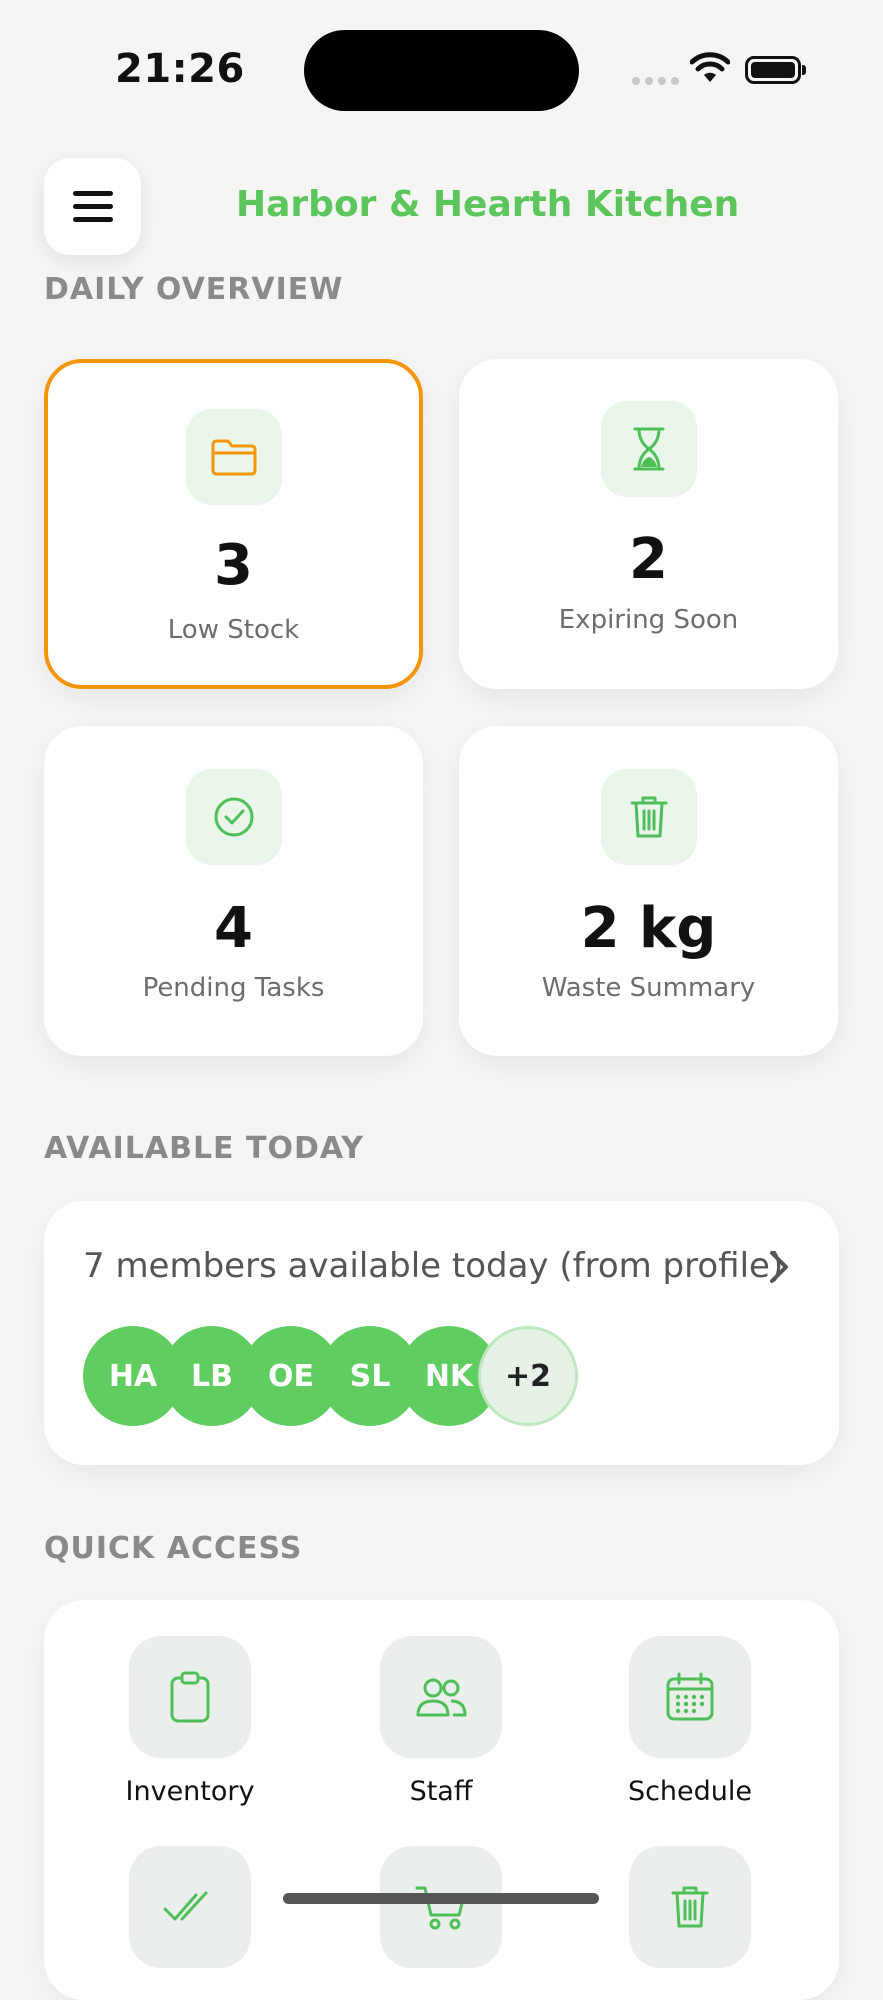 The image size is (883, 2000). What do you see at coordinates (648, 928) in the screenshot?
I see `stat-value: 2 kg` at bounding box center [648, 928].